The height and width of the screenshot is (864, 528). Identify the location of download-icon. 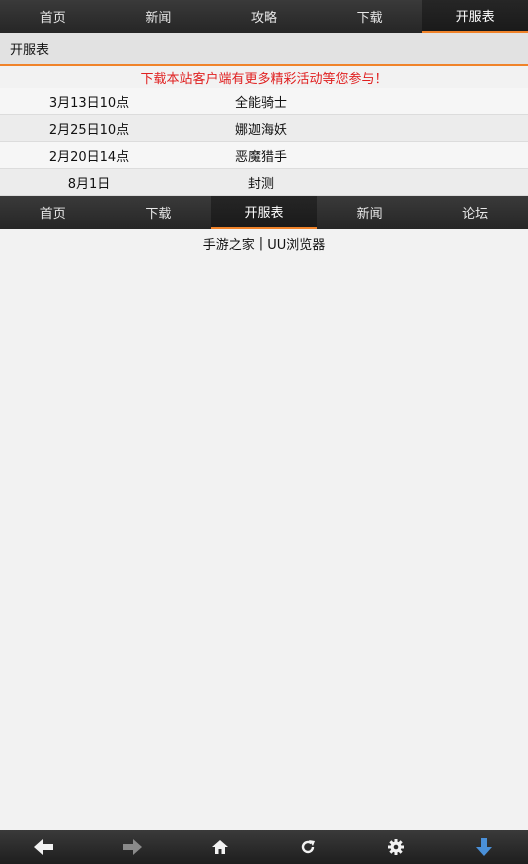
(484, 847).